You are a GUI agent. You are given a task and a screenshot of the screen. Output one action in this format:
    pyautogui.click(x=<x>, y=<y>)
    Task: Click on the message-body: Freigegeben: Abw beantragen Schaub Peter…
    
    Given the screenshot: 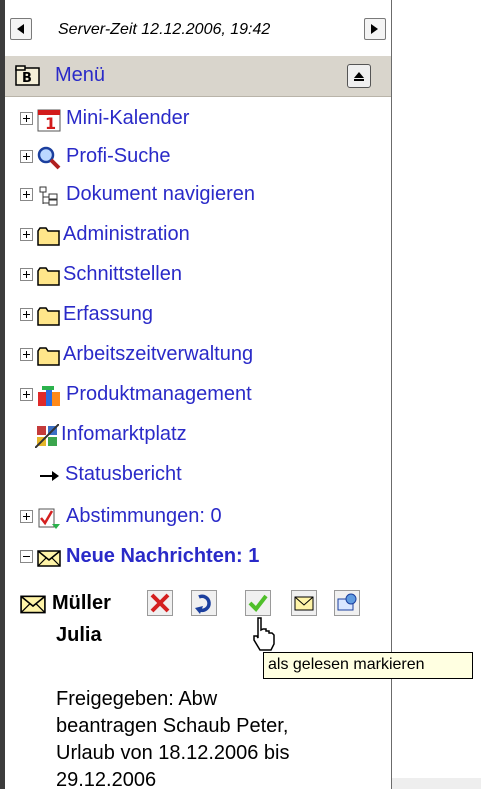 What is the action you would take?
    pyautogui.click(x=221, y=740)
    